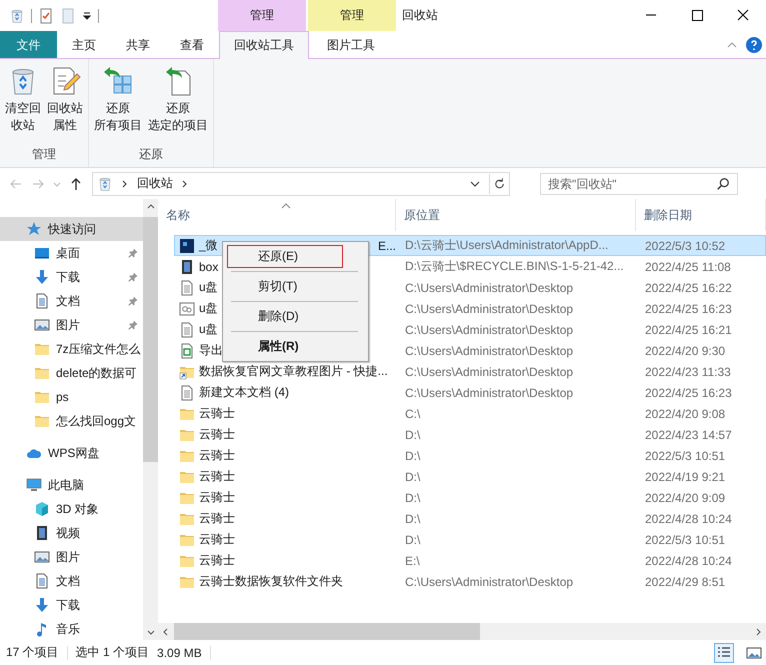  What do you see at coordinates (44, 154) in the screenshot?
I see `group-label: 管理` at bounding box center [44, 154].